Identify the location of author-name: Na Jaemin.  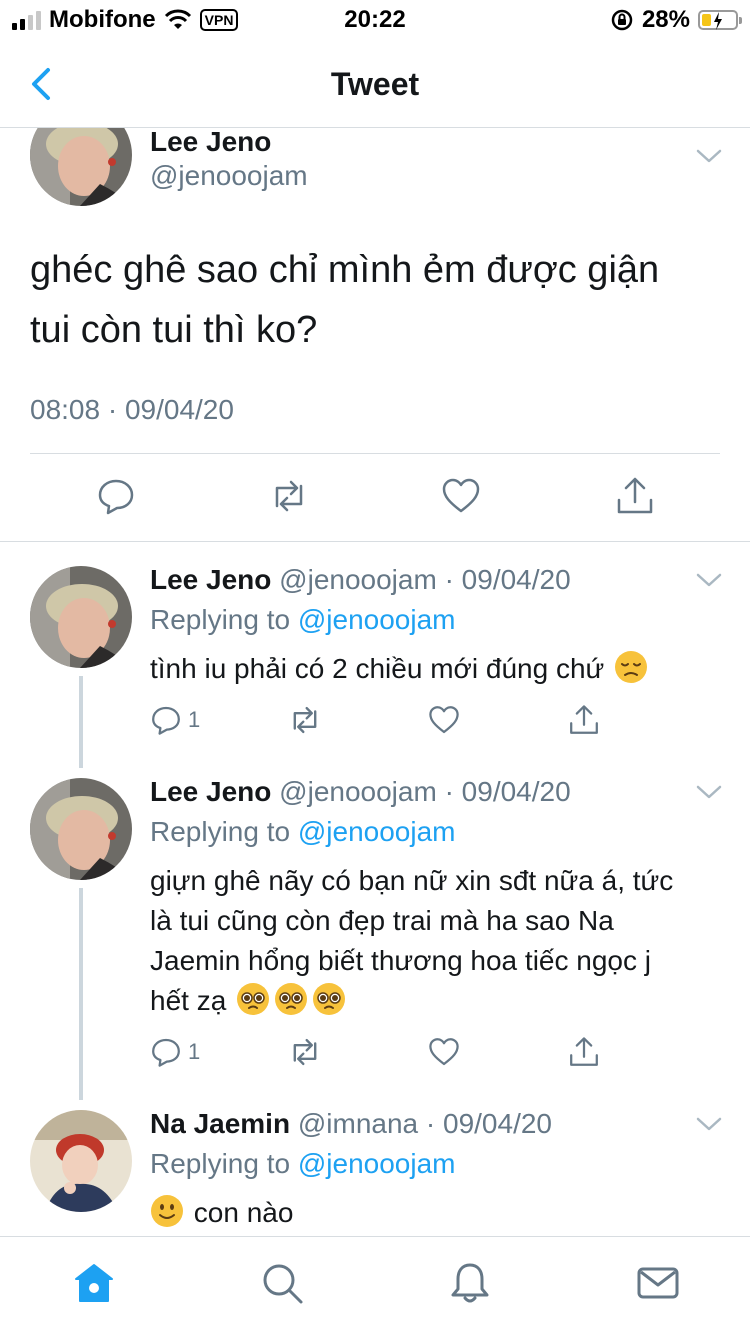
(220, 1123).